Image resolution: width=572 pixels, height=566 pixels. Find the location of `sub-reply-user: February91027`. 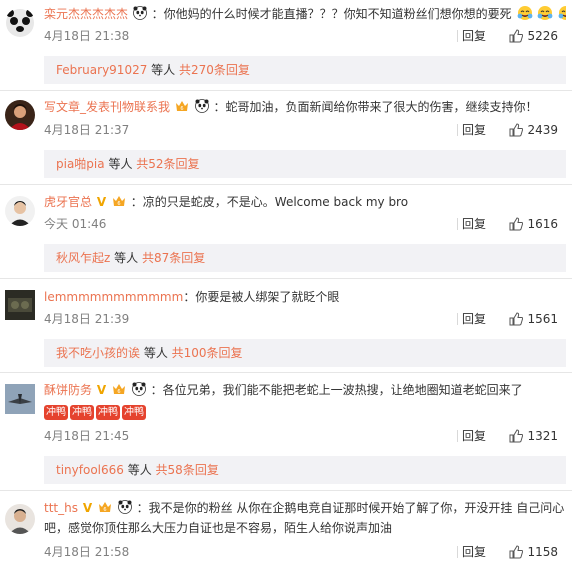

sub-reply-user: February91027 is located at coordinates (101, 70).